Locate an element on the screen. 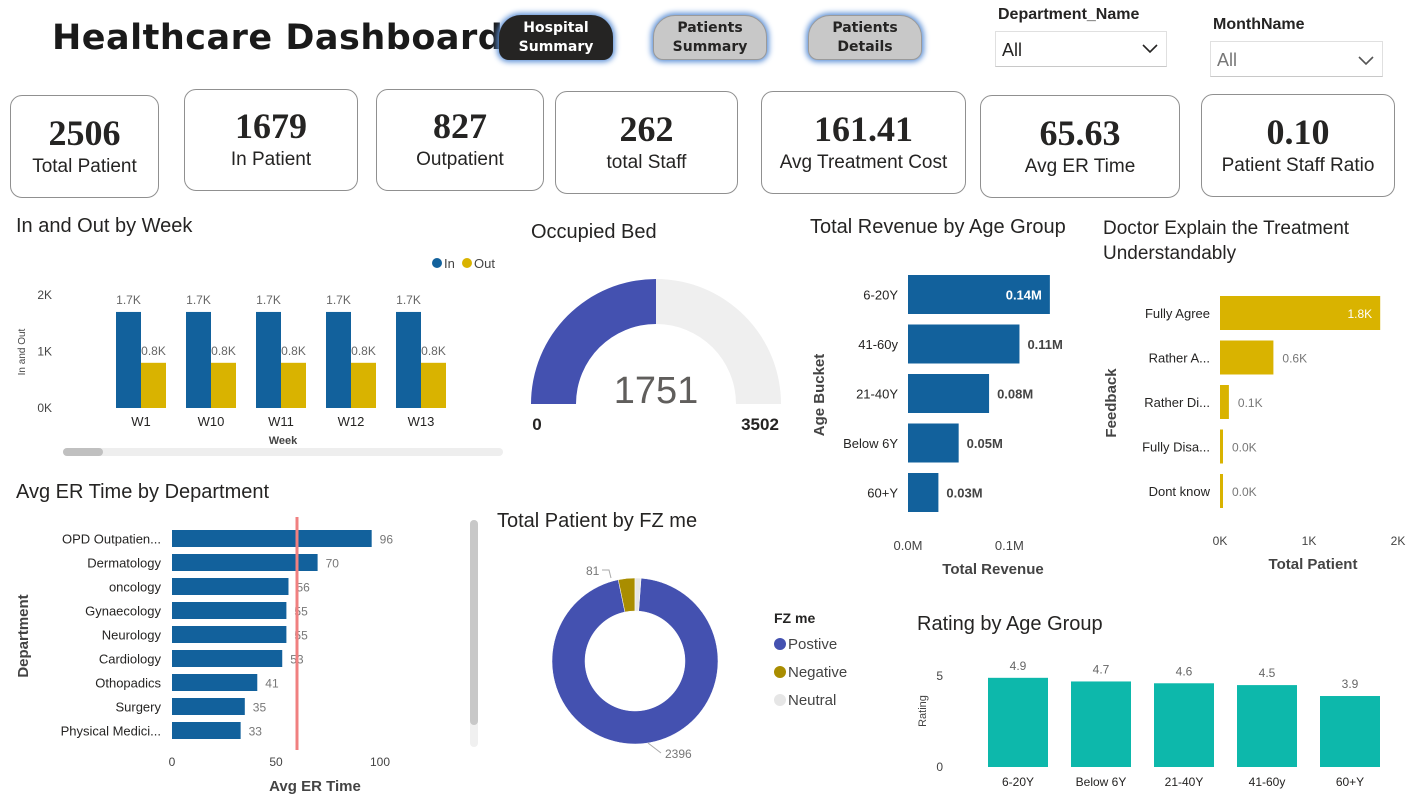 The width and height of the screenshot is (1423, 798). x-axis-label: Week is located at coordinates (283, 441).